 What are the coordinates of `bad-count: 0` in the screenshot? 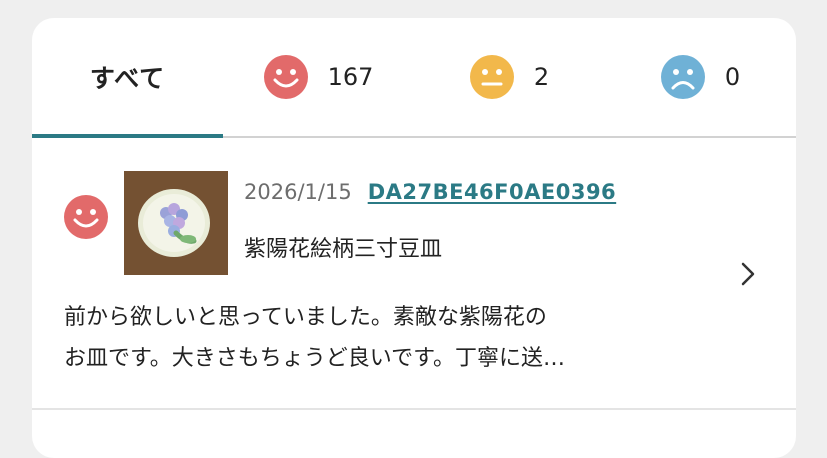 It's located at (732, 77).